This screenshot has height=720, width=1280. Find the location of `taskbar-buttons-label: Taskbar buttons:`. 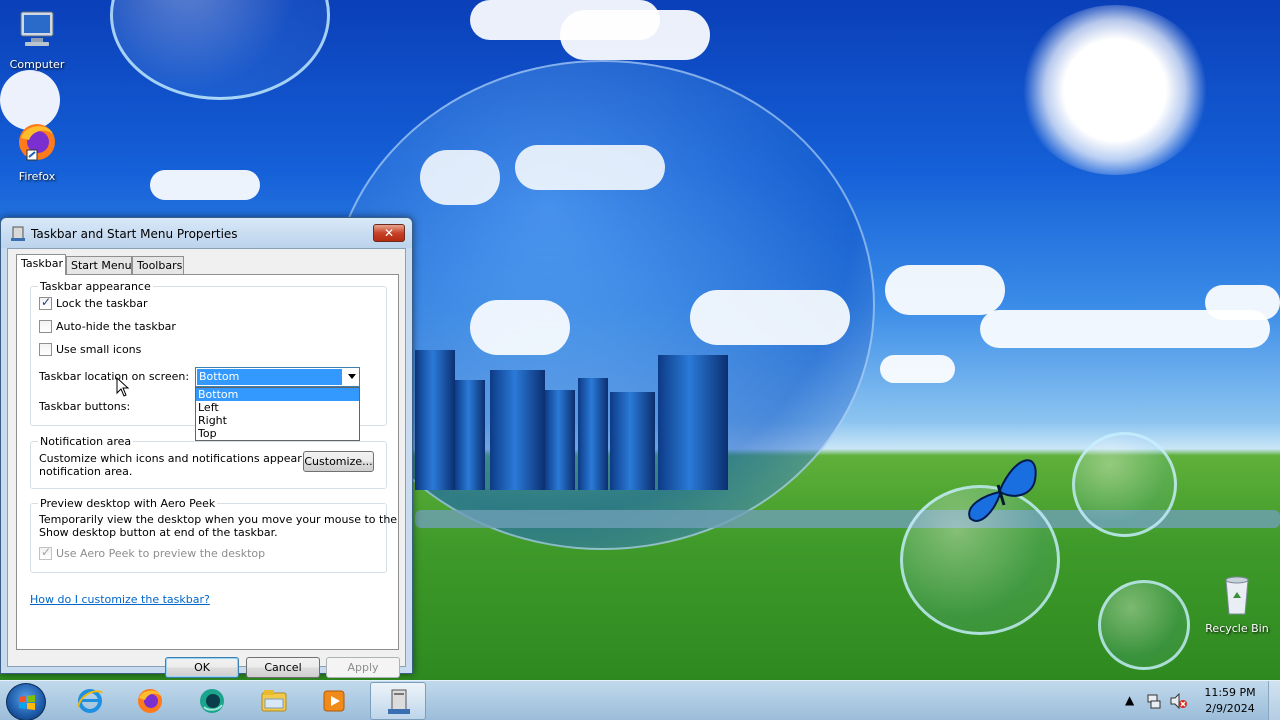

taskbar-buttons-label: Taskbar buttons: is located at coordinates (85, 406).